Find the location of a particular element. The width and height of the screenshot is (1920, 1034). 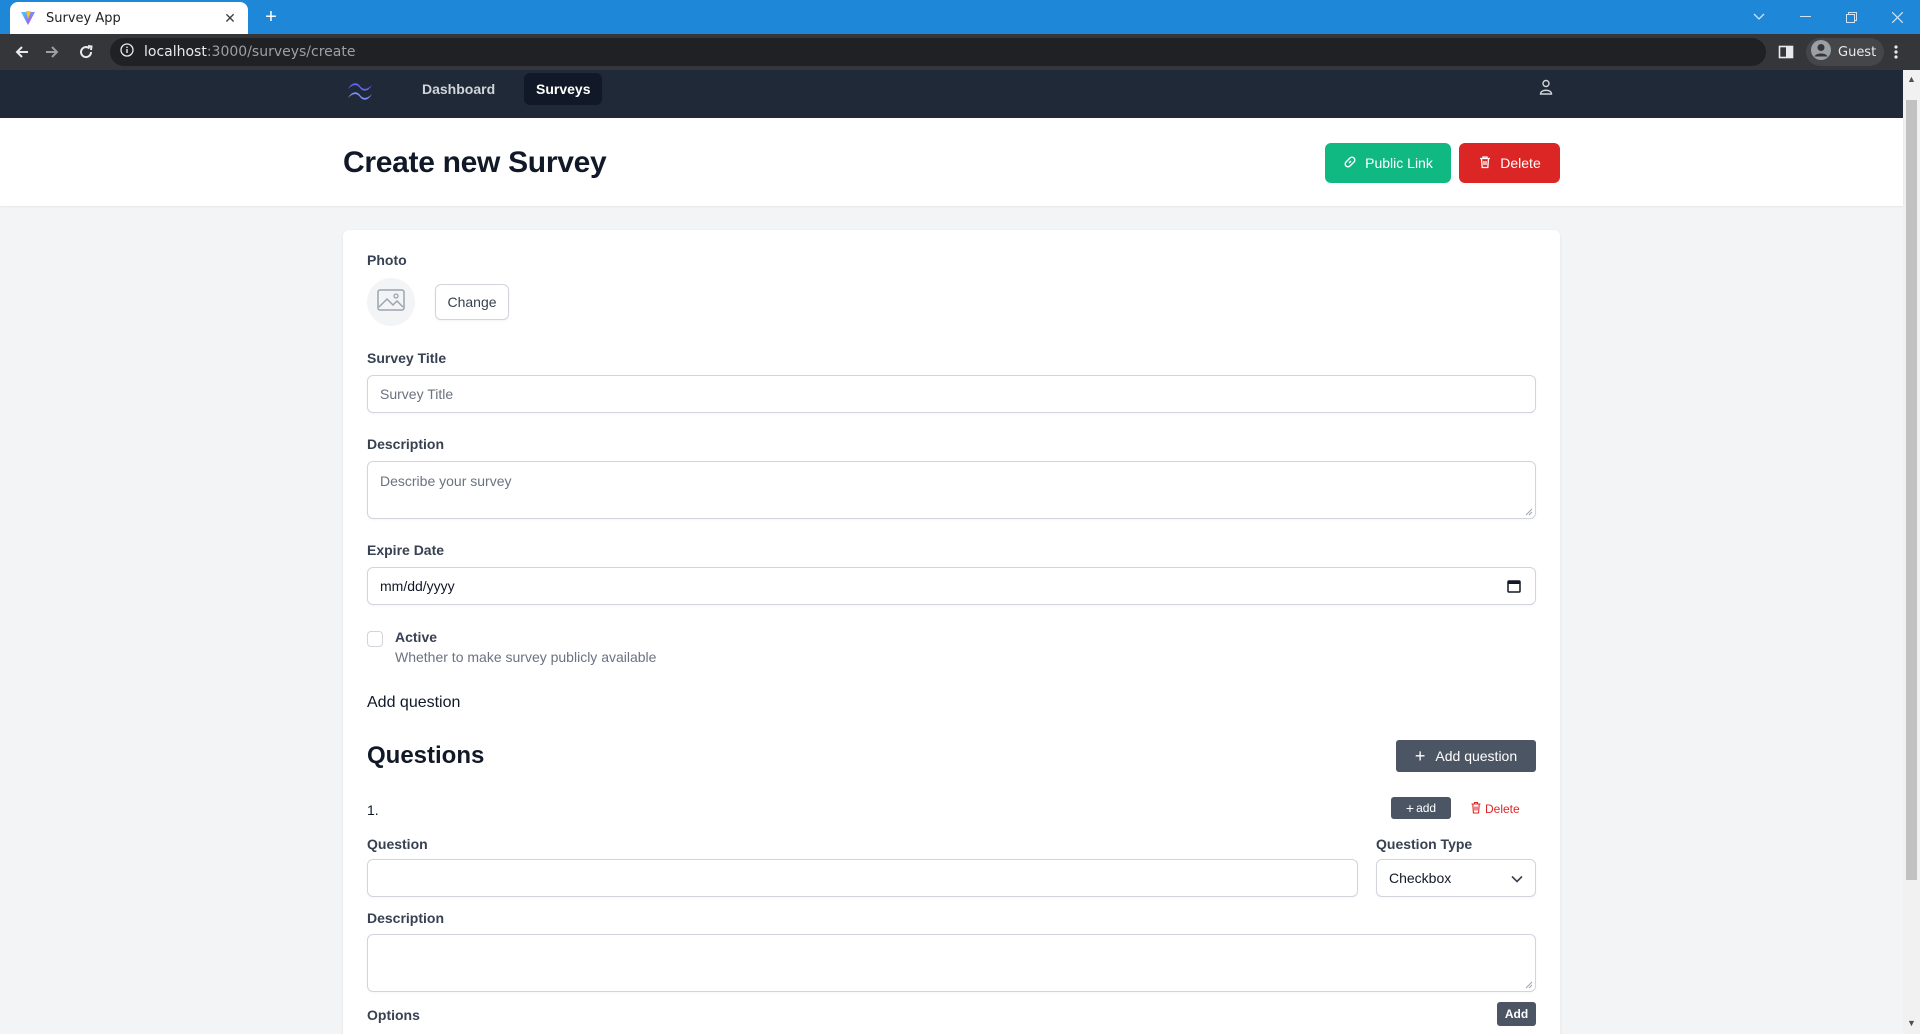

url-host: localhost is located at coordinates (175, 52).